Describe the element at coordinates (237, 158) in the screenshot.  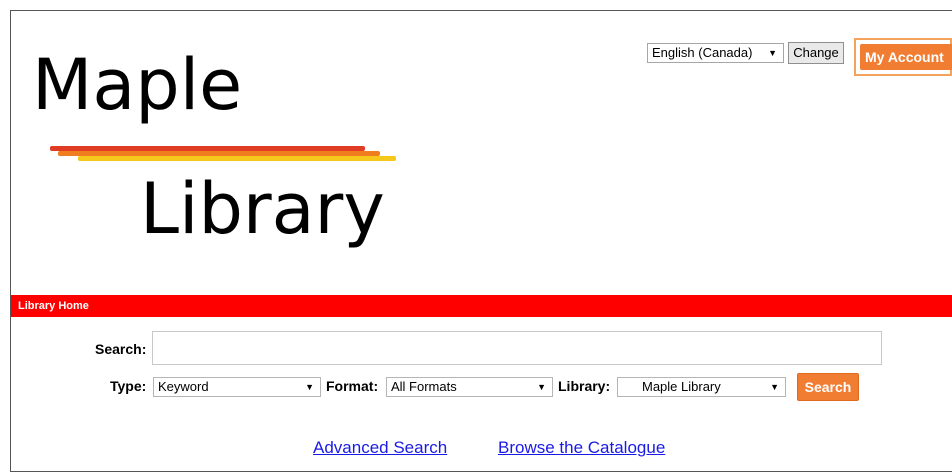
I see `logo-stripe-yellow` at that location.